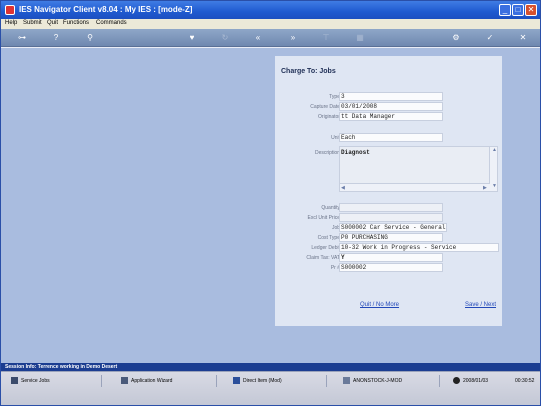 The width and height of the screenshot is (541, 406). What do you see at coordinates (391, 207) in the screenshot?
I see `quantity-field` at bounding box center [391, 207].